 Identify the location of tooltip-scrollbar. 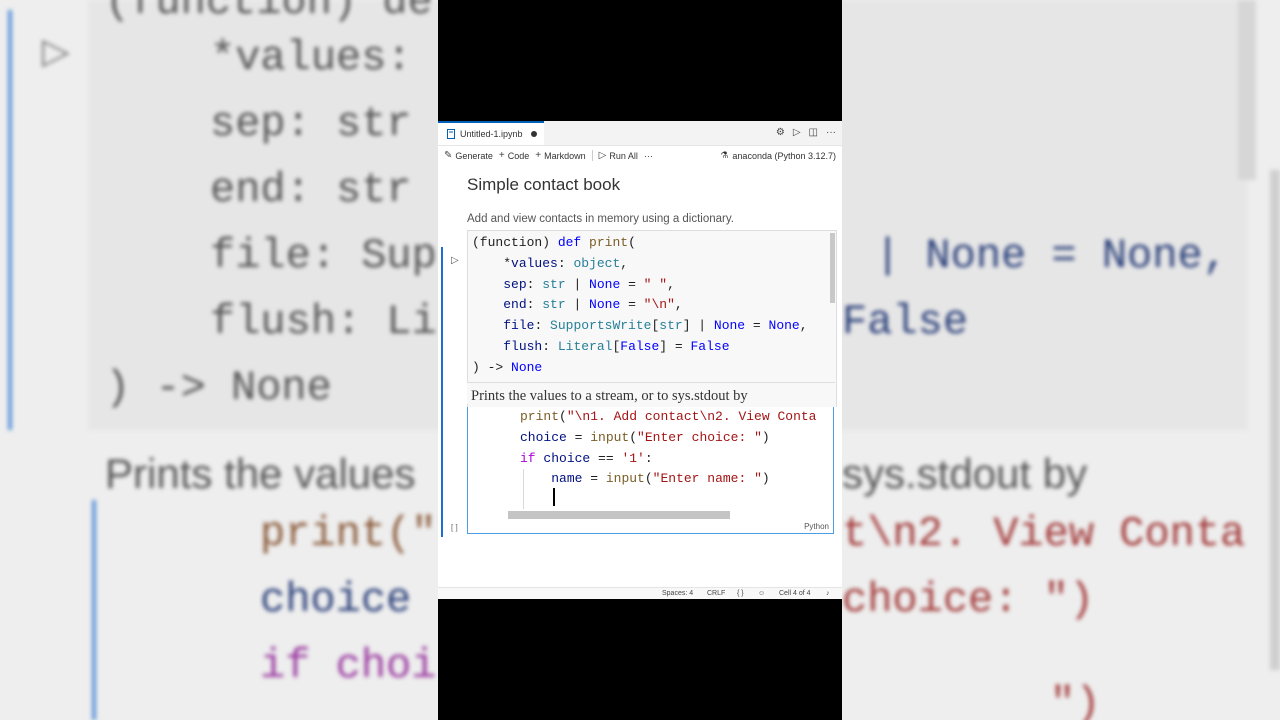
(832, 268).